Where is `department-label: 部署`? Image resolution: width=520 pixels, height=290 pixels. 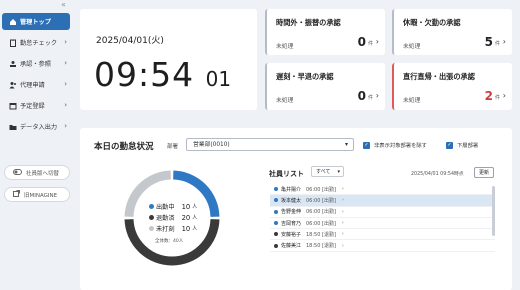
department-label: 部署 is located at coordinates (173, 147).